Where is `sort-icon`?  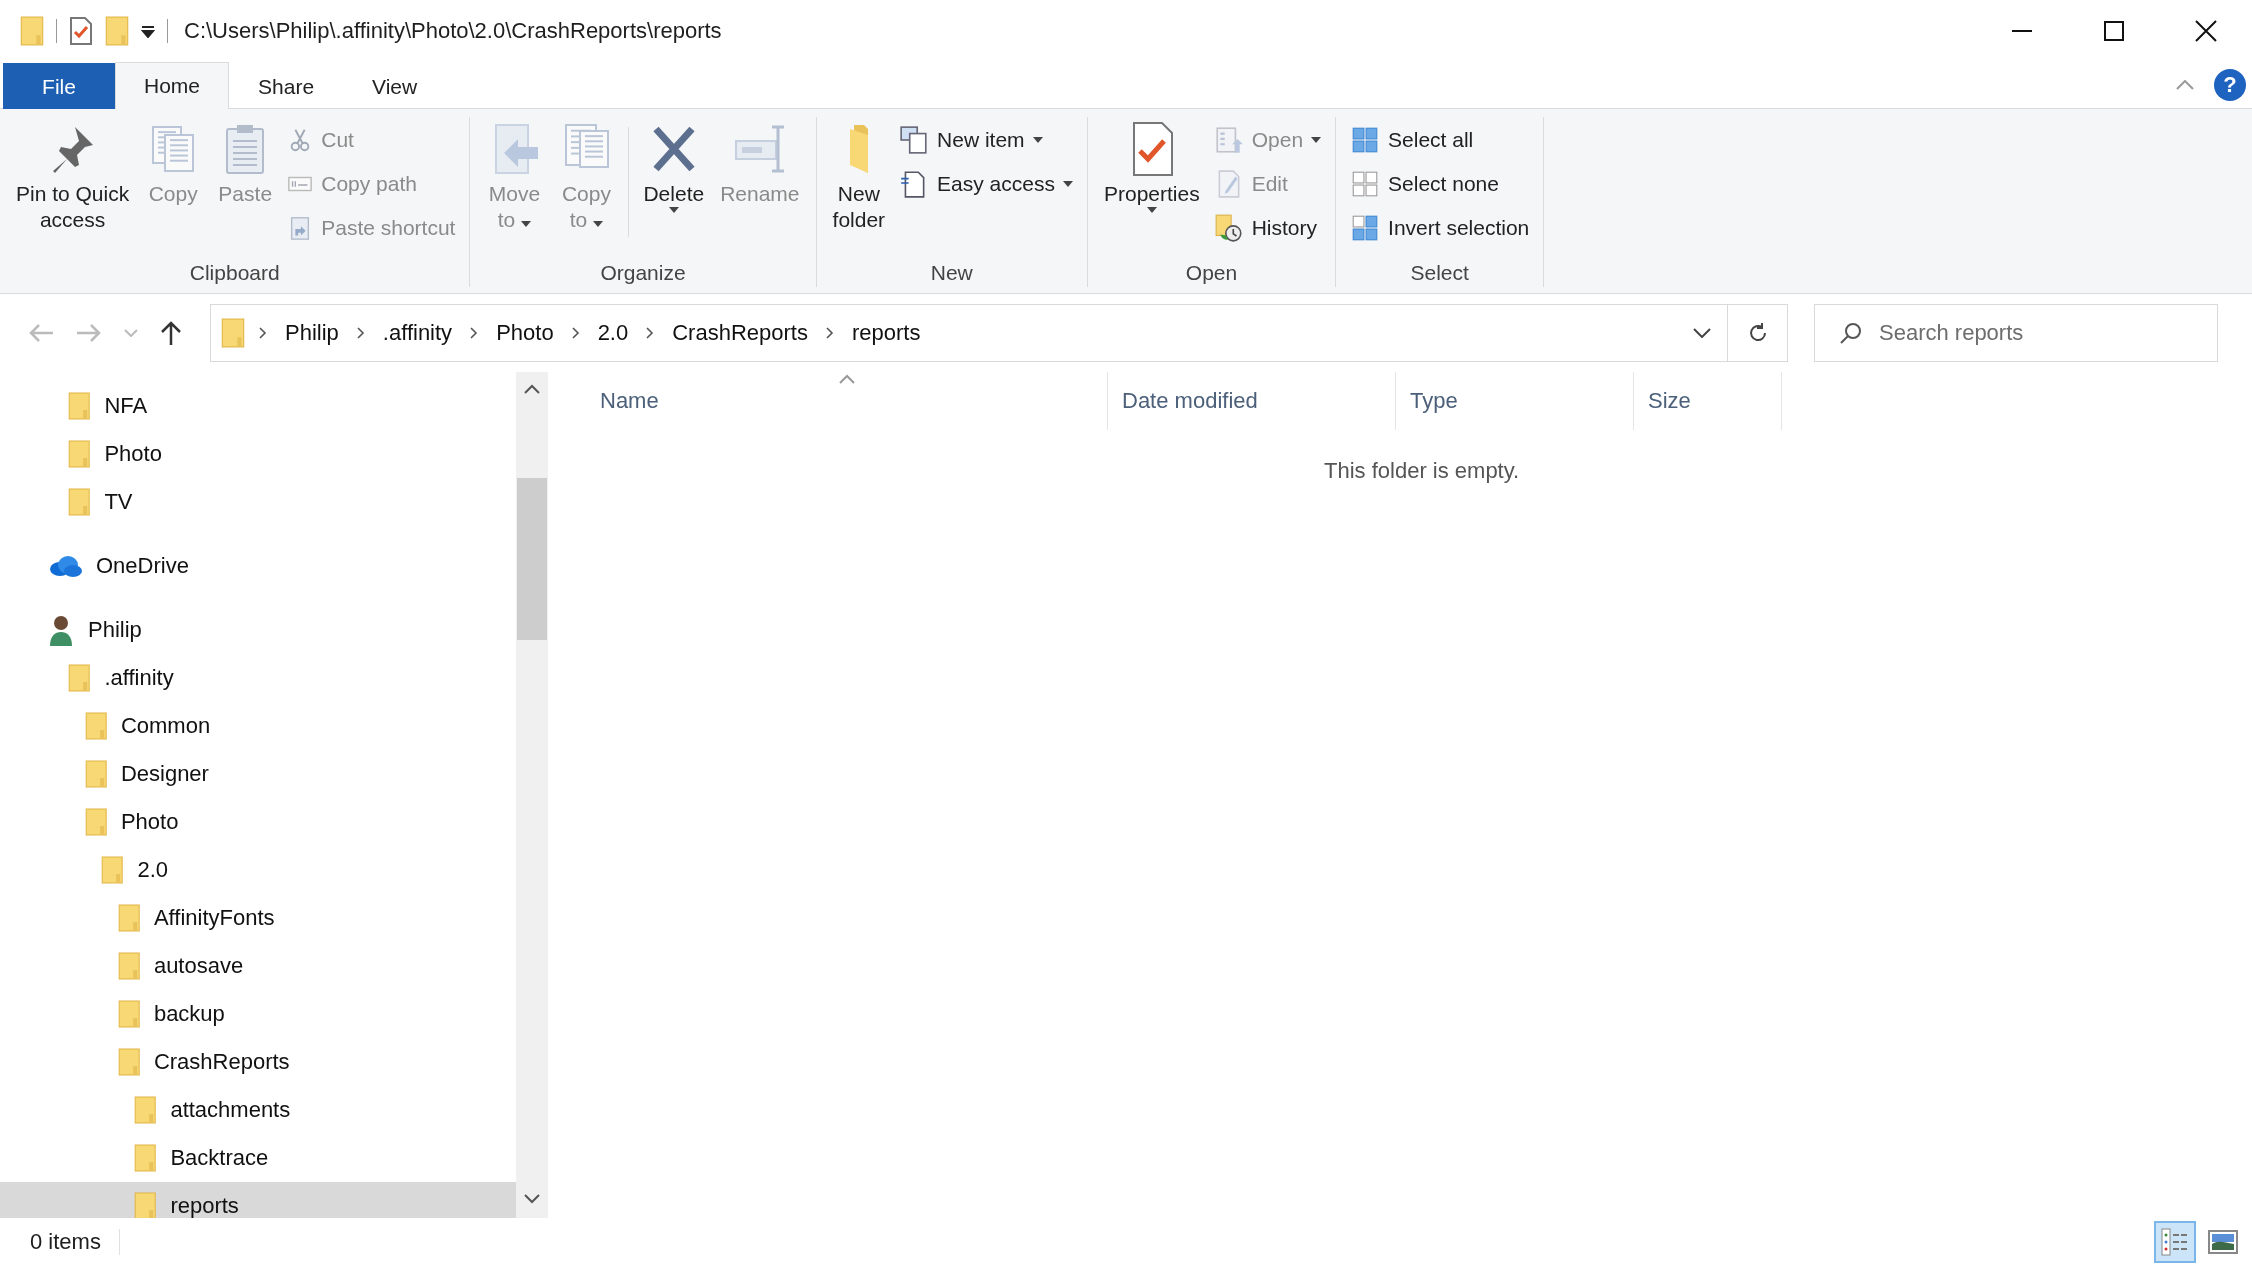 sort-icon is located at coordinates (846, 379).